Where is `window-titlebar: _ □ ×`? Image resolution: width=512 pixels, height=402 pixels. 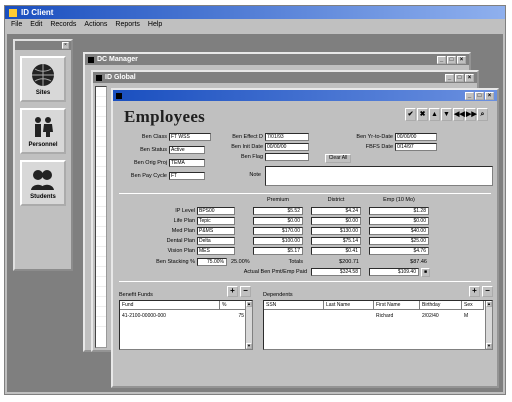 window-titlebar: _ □ × is located at coordinates (305, 95).